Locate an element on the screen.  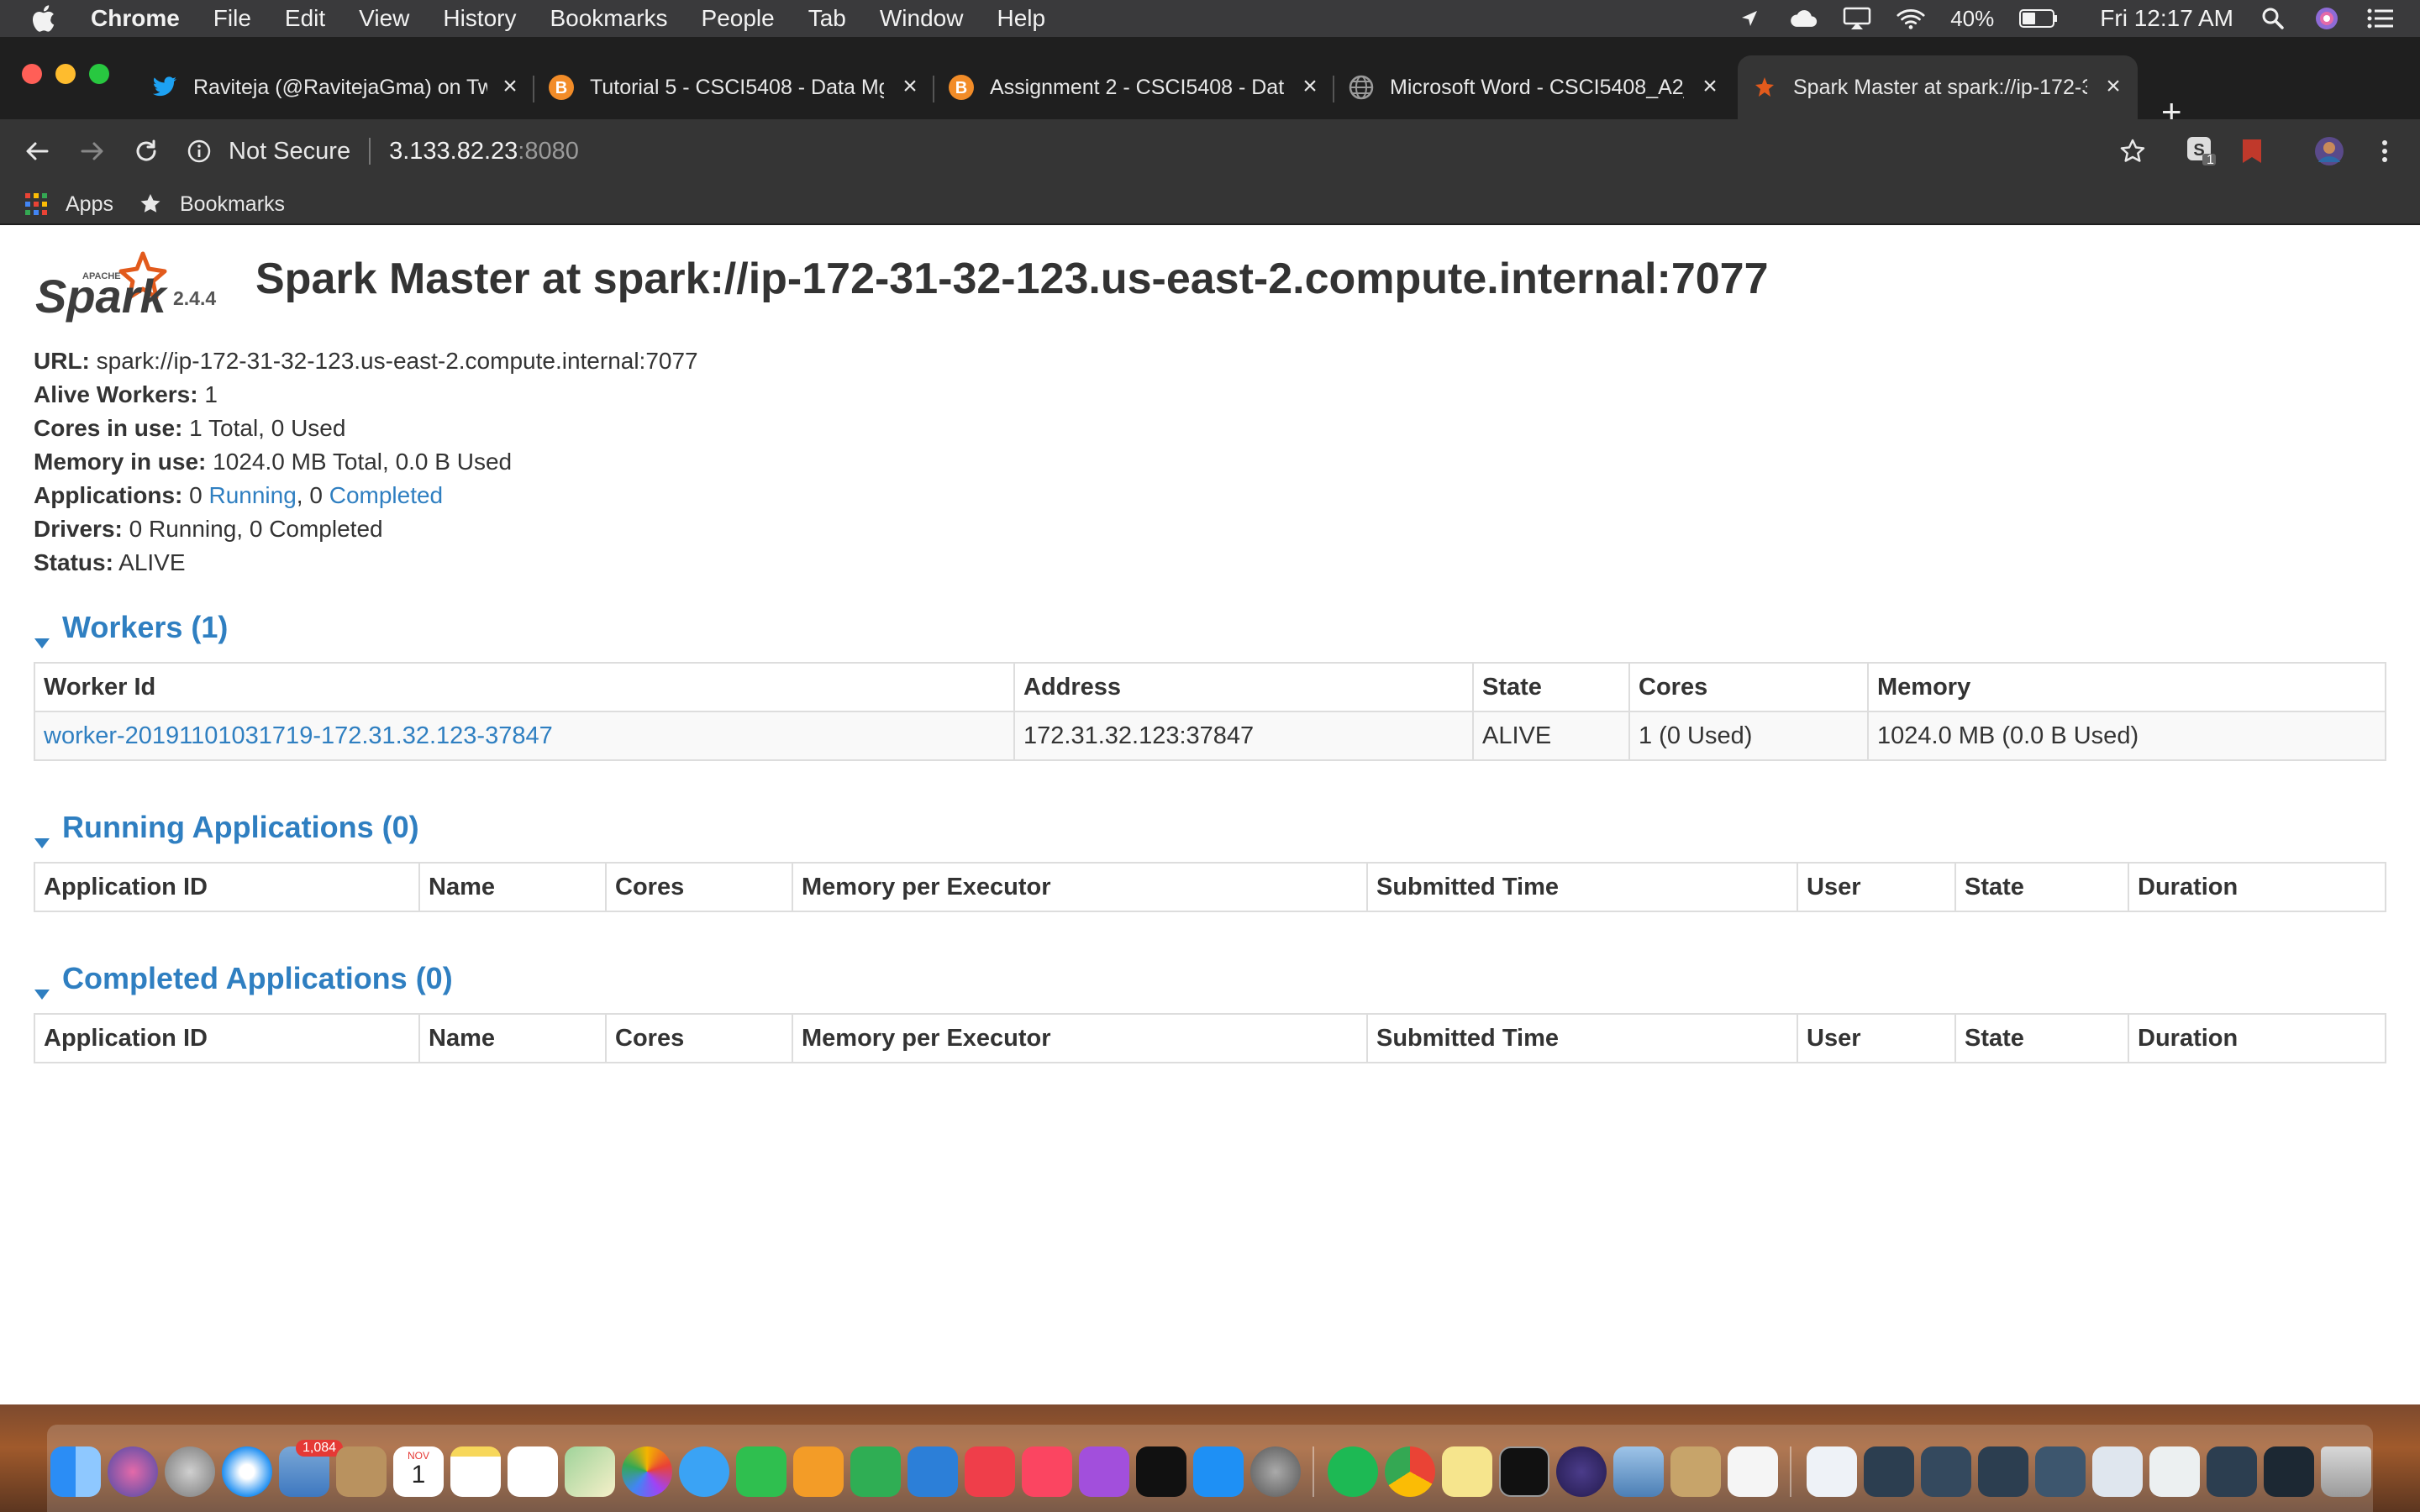
app-store-icon is located at coordinates (1218, 1471).